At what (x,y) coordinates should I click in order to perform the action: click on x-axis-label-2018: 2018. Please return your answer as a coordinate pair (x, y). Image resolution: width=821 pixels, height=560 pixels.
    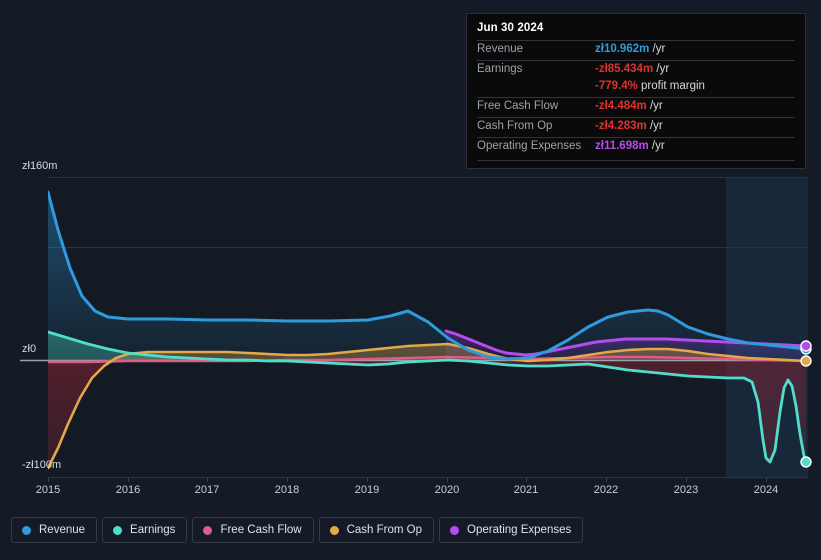
    Looking at the image, I should click on (287, 490).